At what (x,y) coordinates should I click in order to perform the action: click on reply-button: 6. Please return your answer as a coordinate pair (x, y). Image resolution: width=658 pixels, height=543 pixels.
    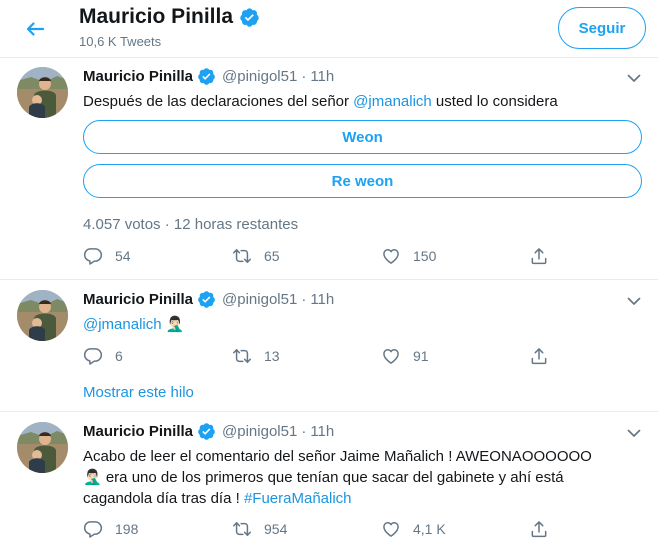
    Looking at the image, I should click on (103, 356).